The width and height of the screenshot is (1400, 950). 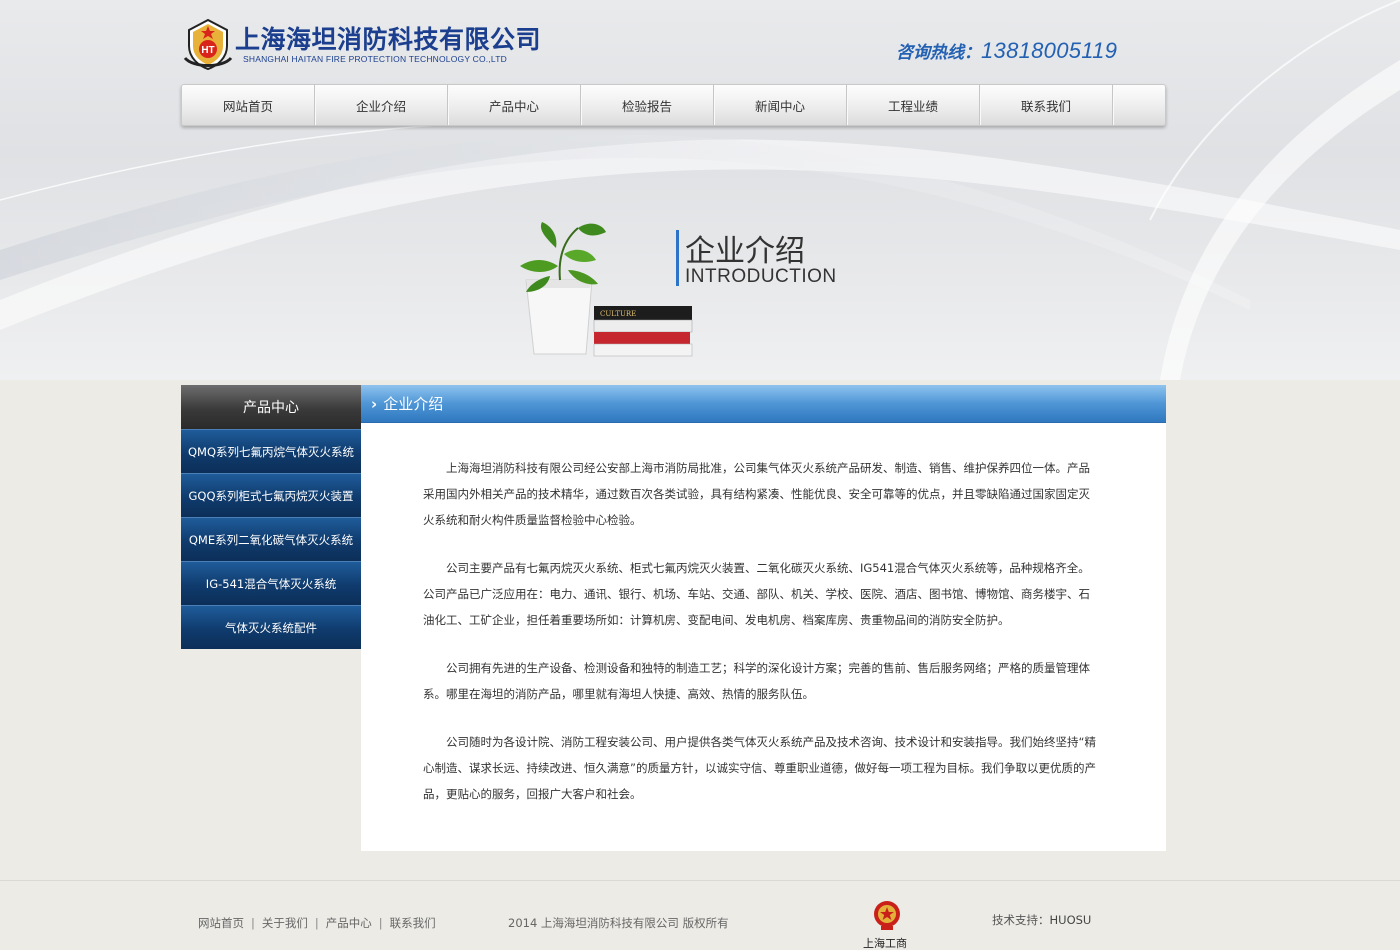 What do you see at coordinates (763, 404) in the screenshot?
I see `section-titlebar: › 企业介绍` at bounding box center [763, 404].